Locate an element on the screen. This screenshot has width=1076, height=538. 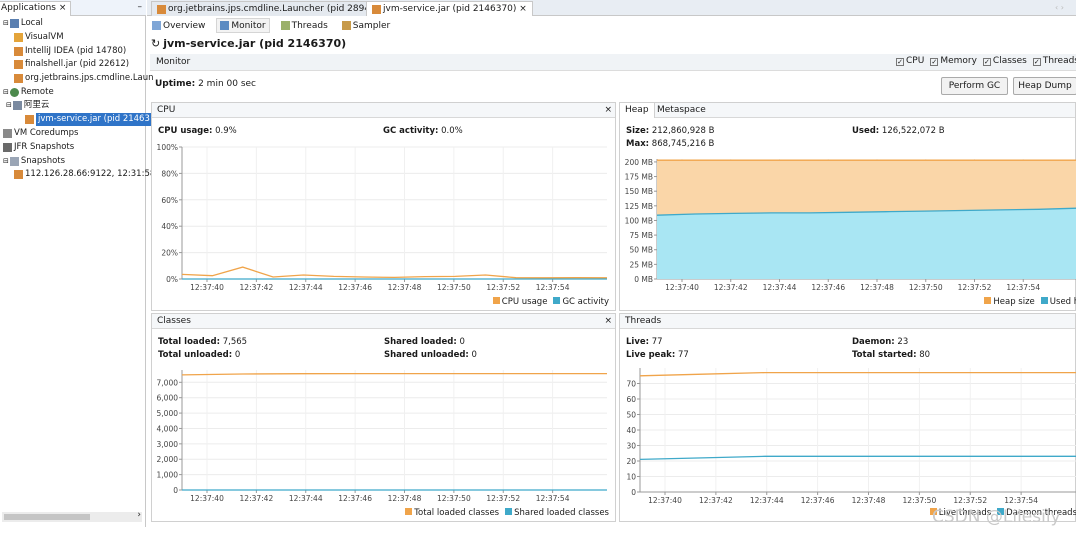
applications-header: Applications × – is located at coordinates (73, 8).